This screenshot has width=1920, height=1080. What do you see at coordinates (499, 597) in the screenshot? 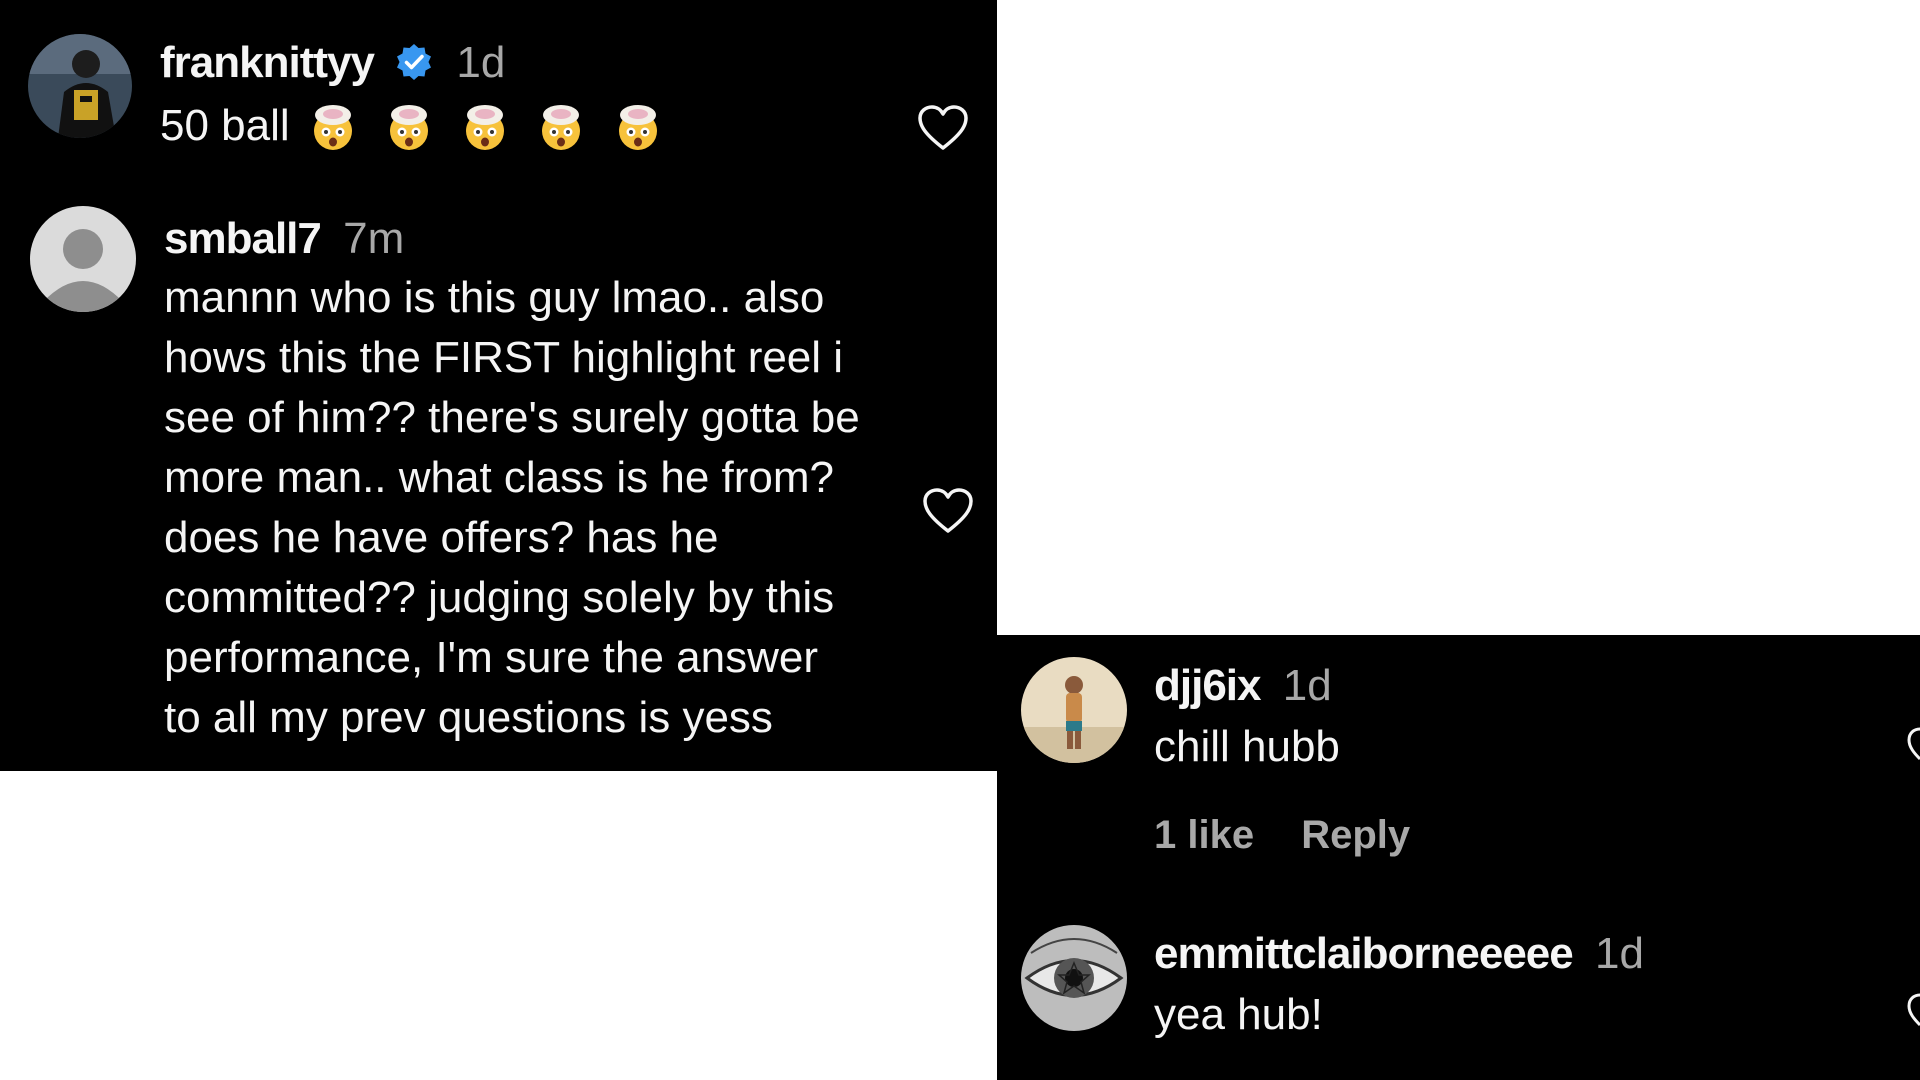
I see `comment-text-line: committed?? judging solely by this` at bounding box center [499, 597].